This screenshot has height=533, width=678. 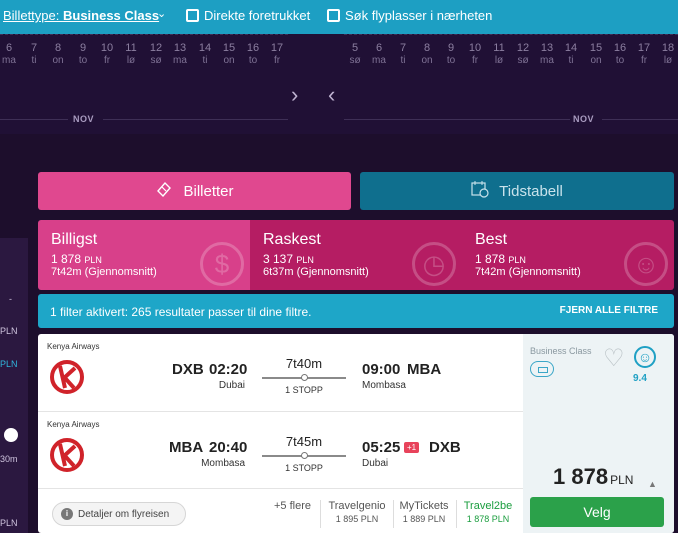 What do you see at coordinates (528, 272) in the screenshot?
I see `sort-duration: 7t42m (Gjennomsnitt)` at bounding box center [528, 272].